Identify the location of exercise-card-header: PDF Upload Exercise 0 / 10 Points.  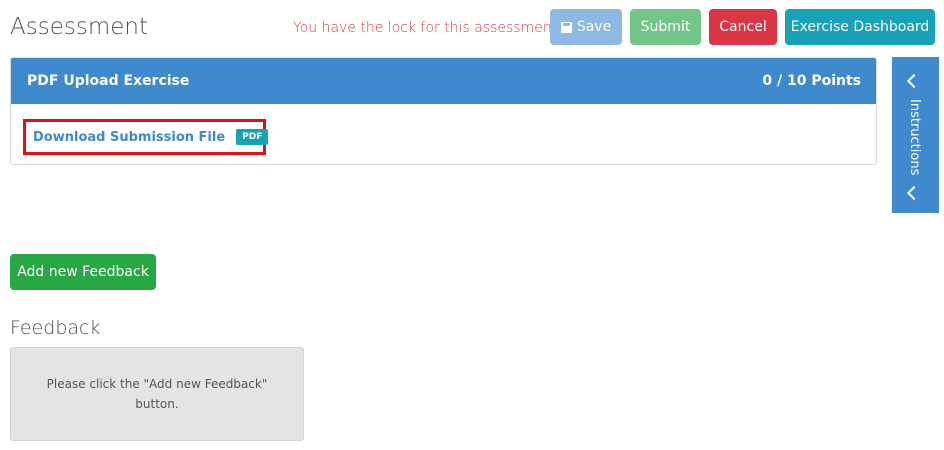
(443, 81).